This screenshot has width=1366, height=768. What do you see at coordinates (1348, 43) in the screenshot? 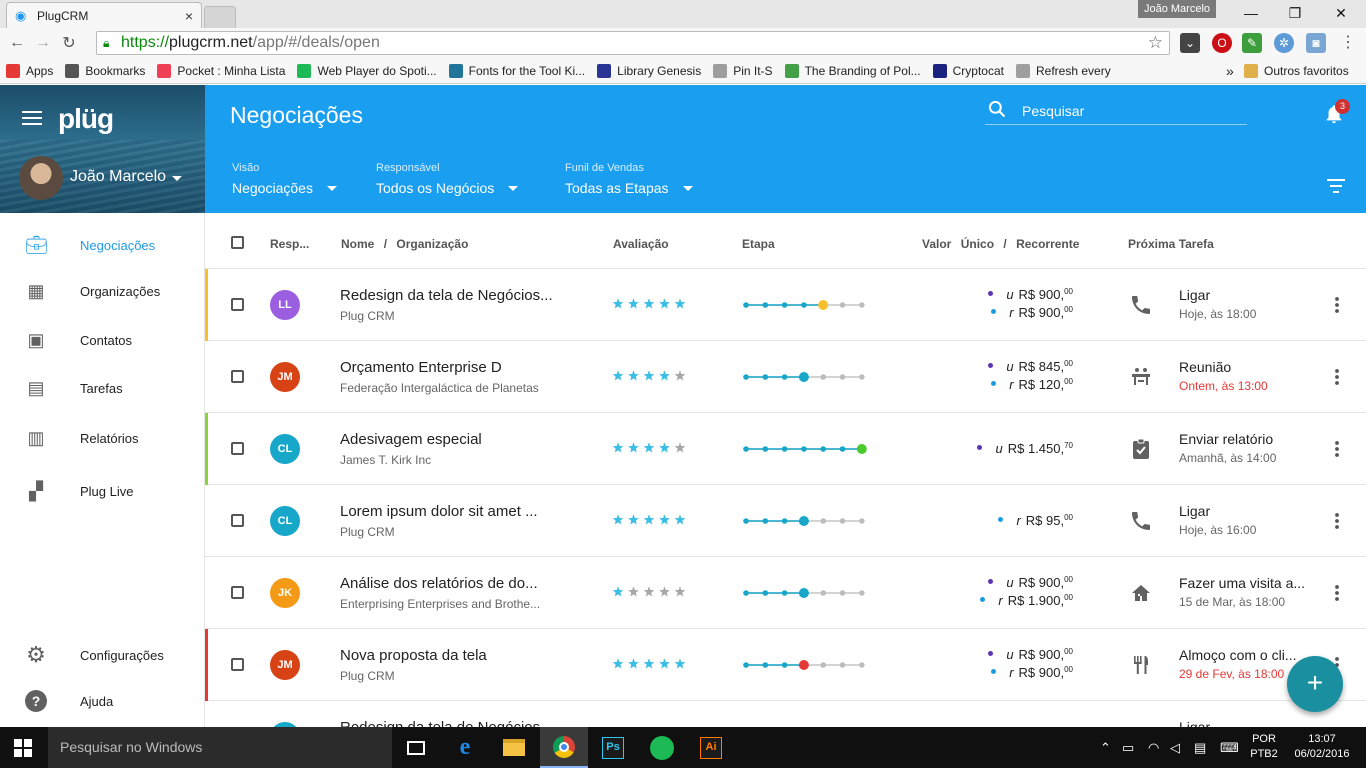
I see `chrome-menu-icon: ⋮` at bounding box center [1348, 43].